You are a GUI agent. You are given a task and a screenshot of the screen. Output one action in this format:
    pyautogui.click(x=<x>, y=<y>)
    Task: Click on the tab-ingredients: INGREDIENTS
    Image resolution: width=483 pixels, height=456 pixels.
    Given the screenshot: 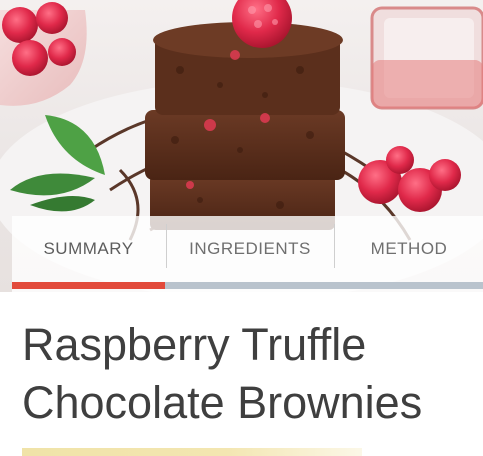 What is the action you would take?
    pyautogui.click(x=250, y=249)
    